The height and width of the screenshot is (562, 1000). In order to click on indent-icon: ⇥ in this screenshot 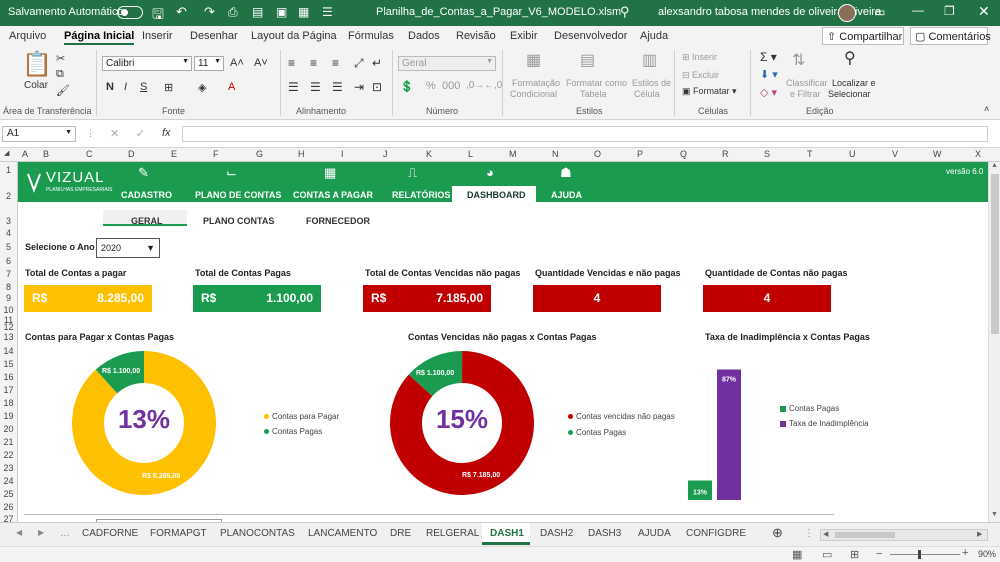, I will do `click(359, 87)`.